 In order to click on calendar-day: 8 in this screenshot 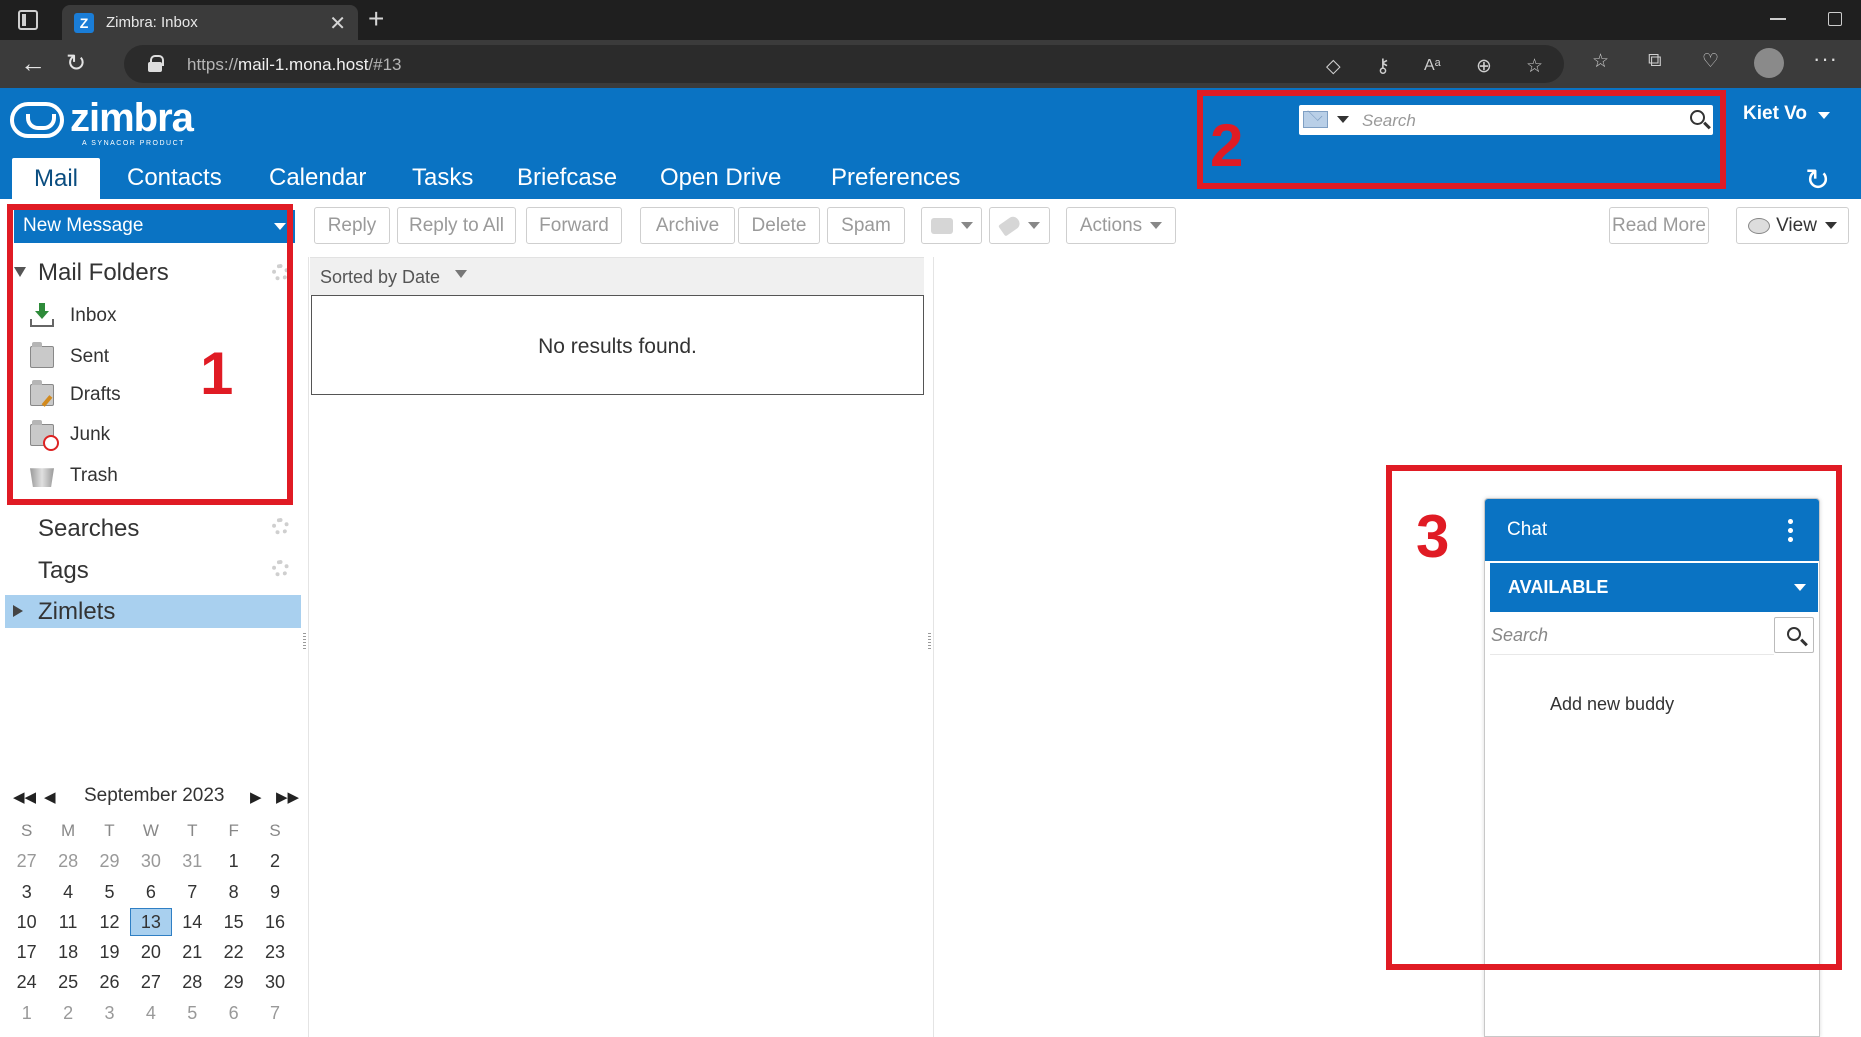, I will do `click(233, 892)`.